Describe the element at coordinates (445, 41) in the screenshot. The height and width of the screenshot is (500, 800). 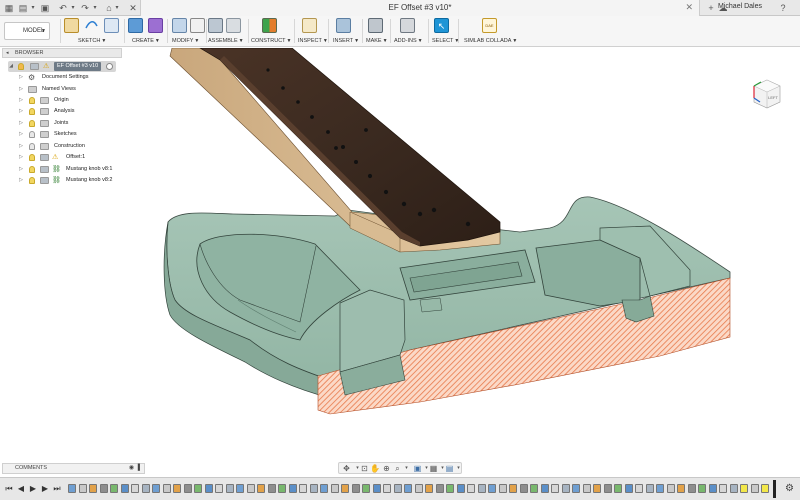
I see `select-menu: SELECT▼` at that location.